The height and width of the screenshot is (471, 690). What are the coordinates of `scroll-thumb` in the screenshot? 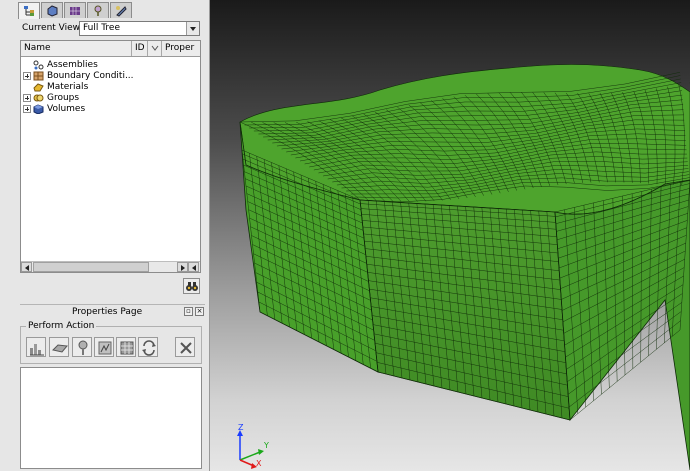 It's located at (91, 267).